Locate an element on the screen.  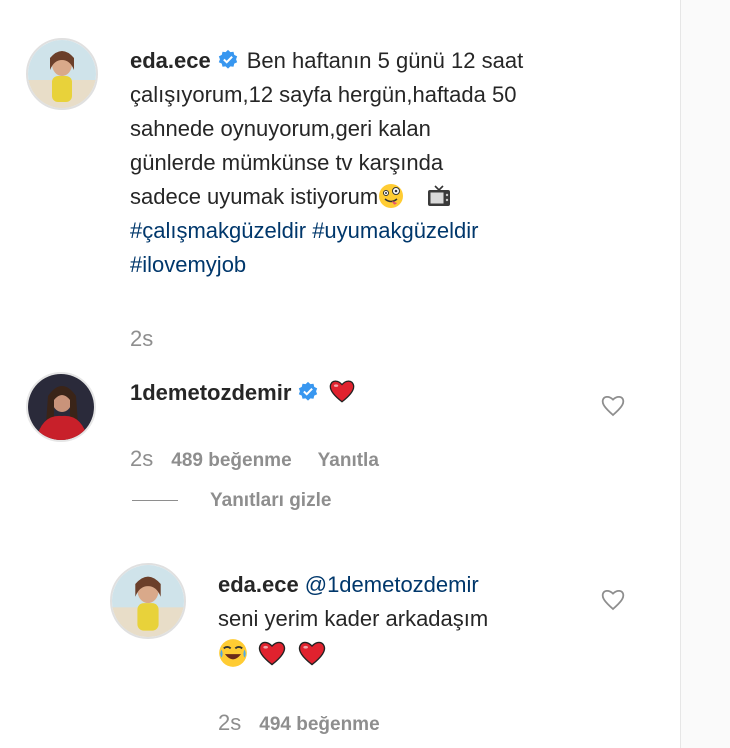
comment-body: 1demetozdemir is located at coordinates (243, 393).